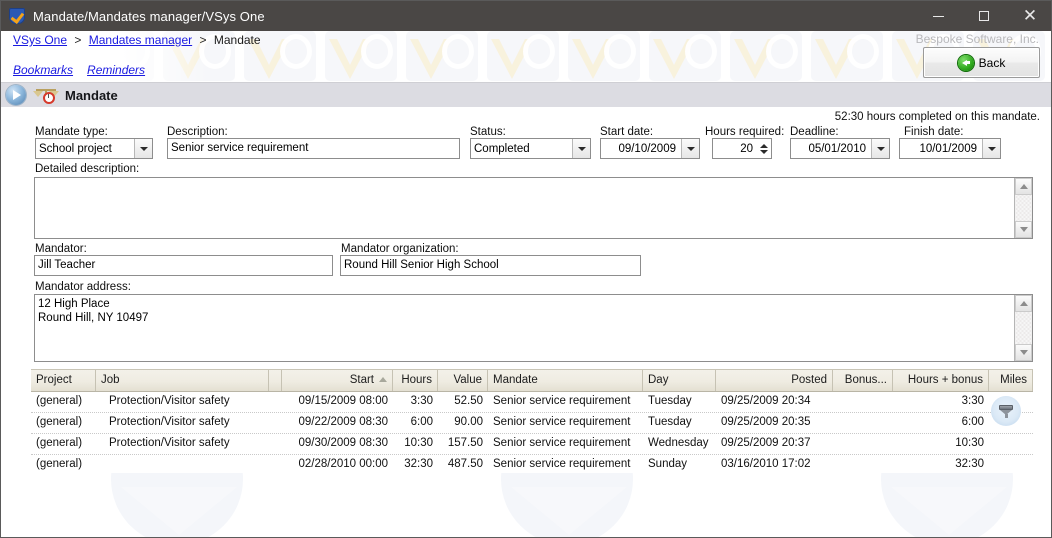  I want to click on sort-ascending-icon, so click(383, 380).